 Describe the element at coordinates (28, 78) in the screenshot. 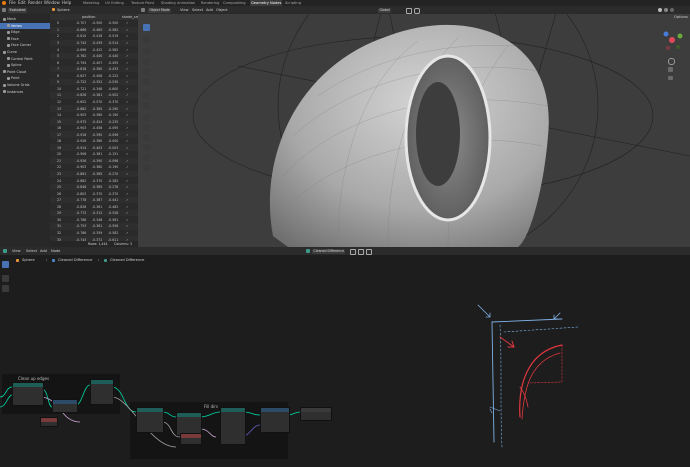

I see `dataset-tree-item: Point` at that location.